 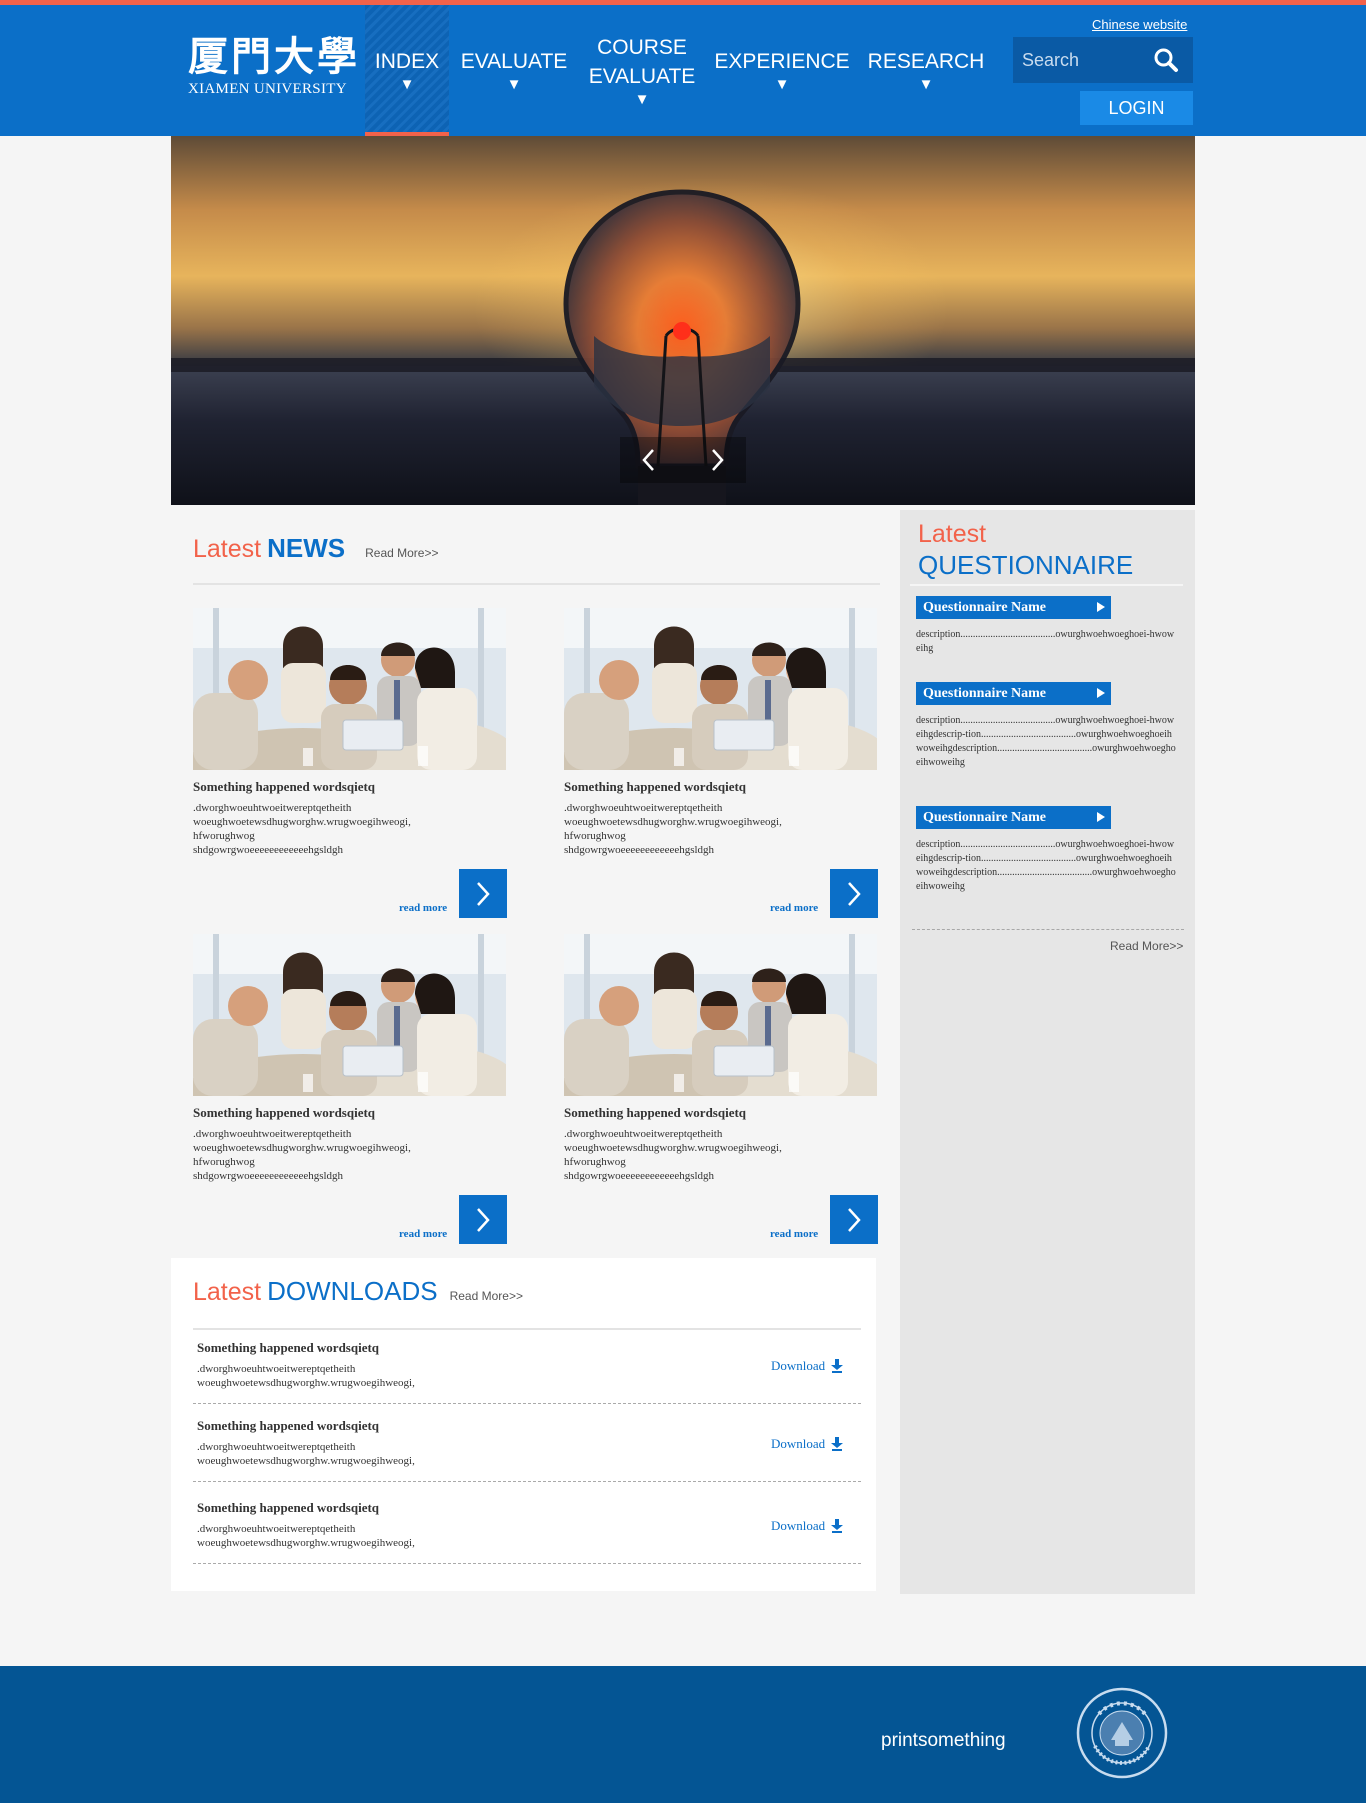 I want to click on search-icon, so click(x=1166, y=60).